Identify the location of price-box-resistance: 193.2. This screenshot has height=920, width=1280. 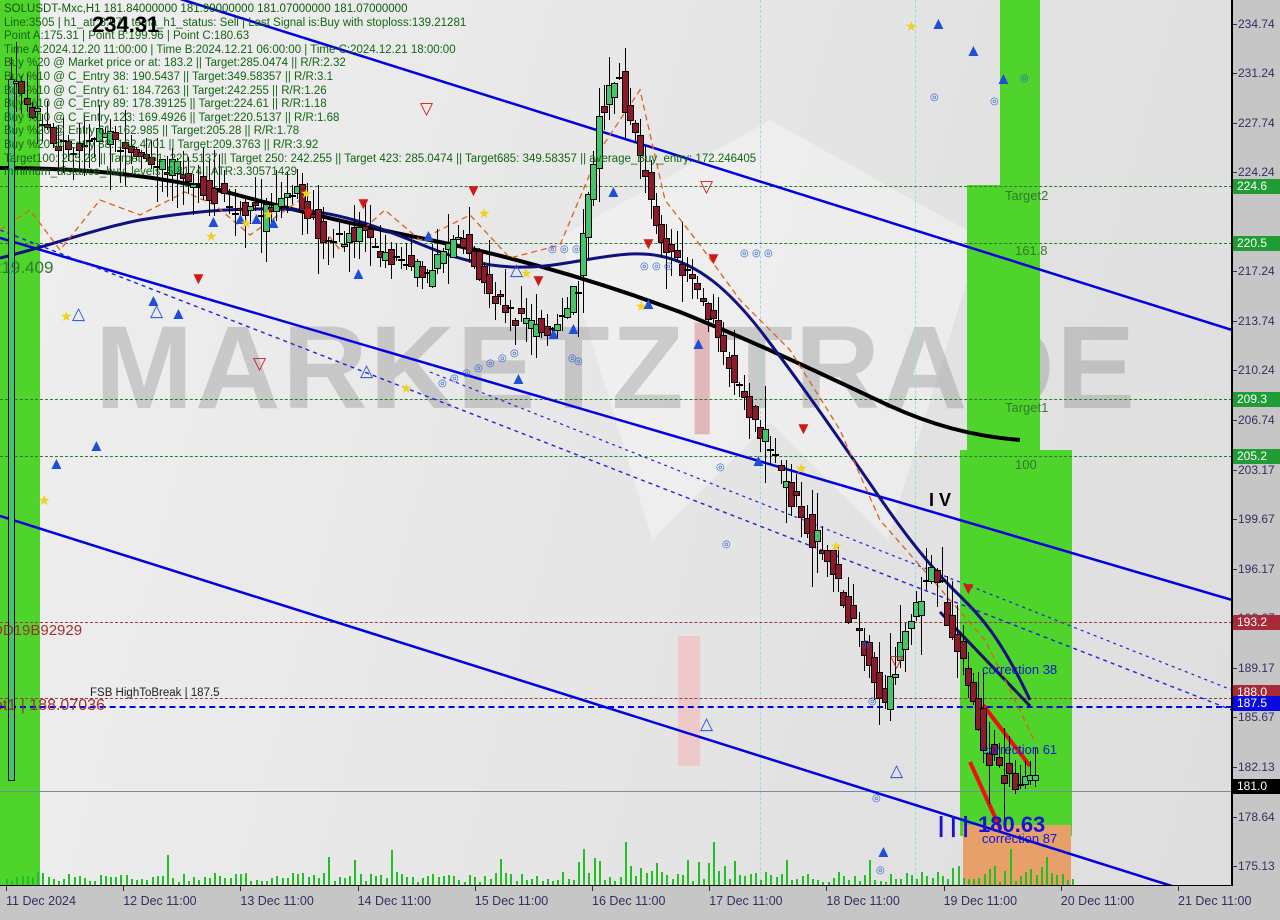
(1256, 622).